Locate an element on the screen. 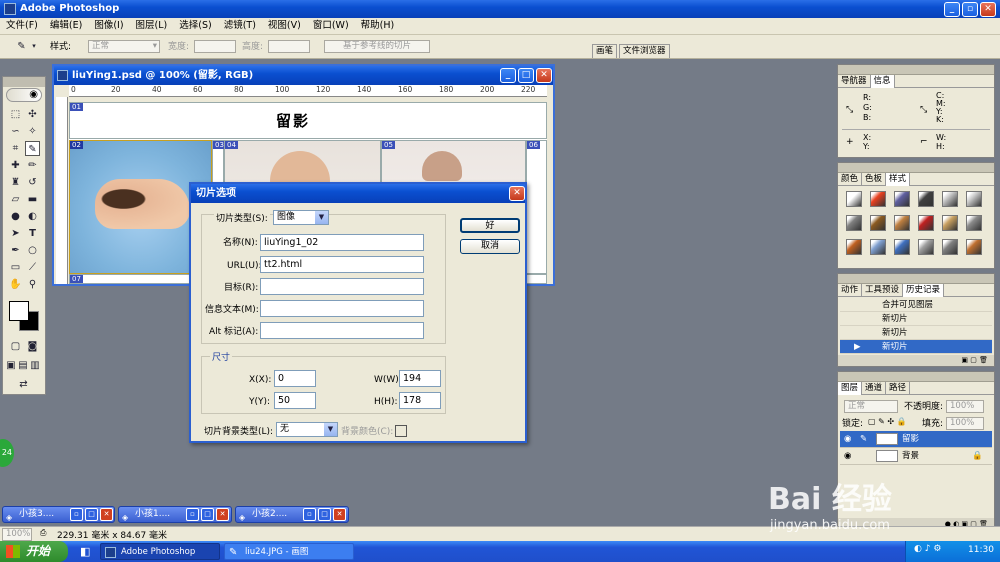 The image size is (1000, 562). opacity-field: 100% is located at coordinates (965, 406).